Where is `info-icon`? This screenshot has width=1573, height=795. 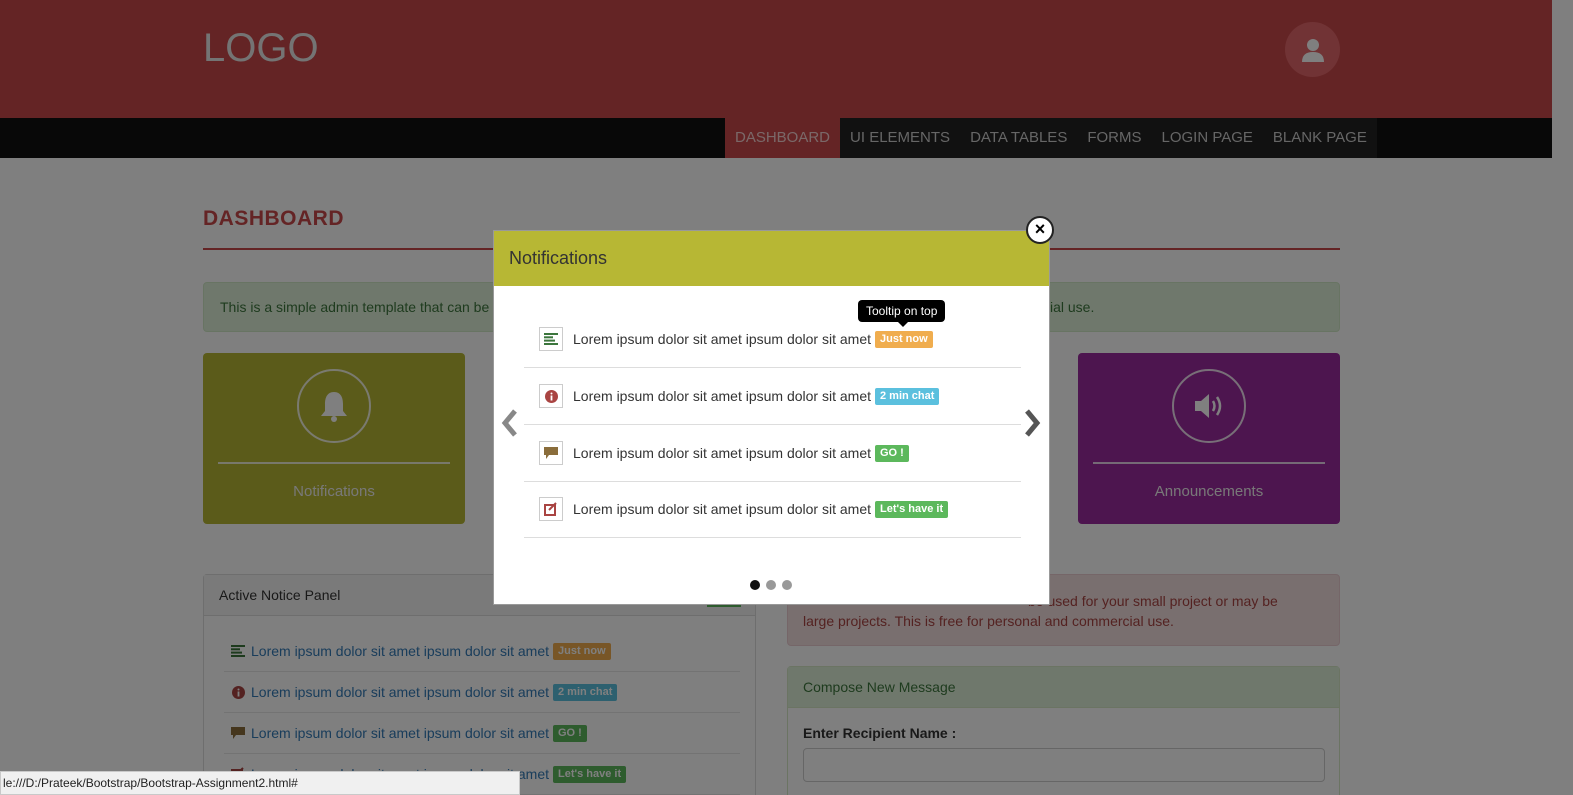 info-icon is located at coordinates (551, 396).